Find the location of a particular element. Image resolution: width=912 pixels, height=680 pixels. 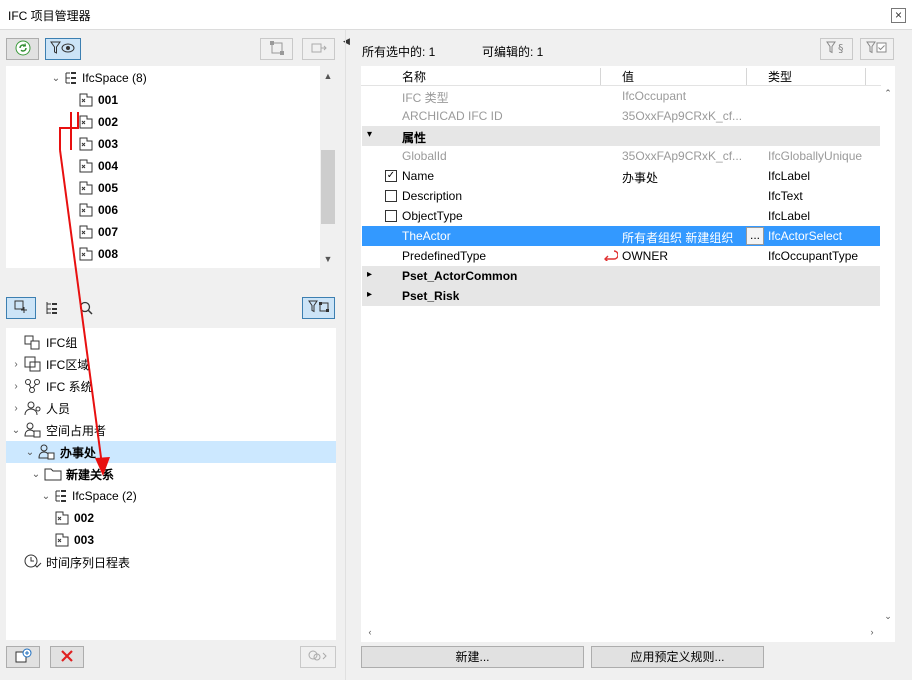

tree-item: 005 is located at coordinates (97, 188).